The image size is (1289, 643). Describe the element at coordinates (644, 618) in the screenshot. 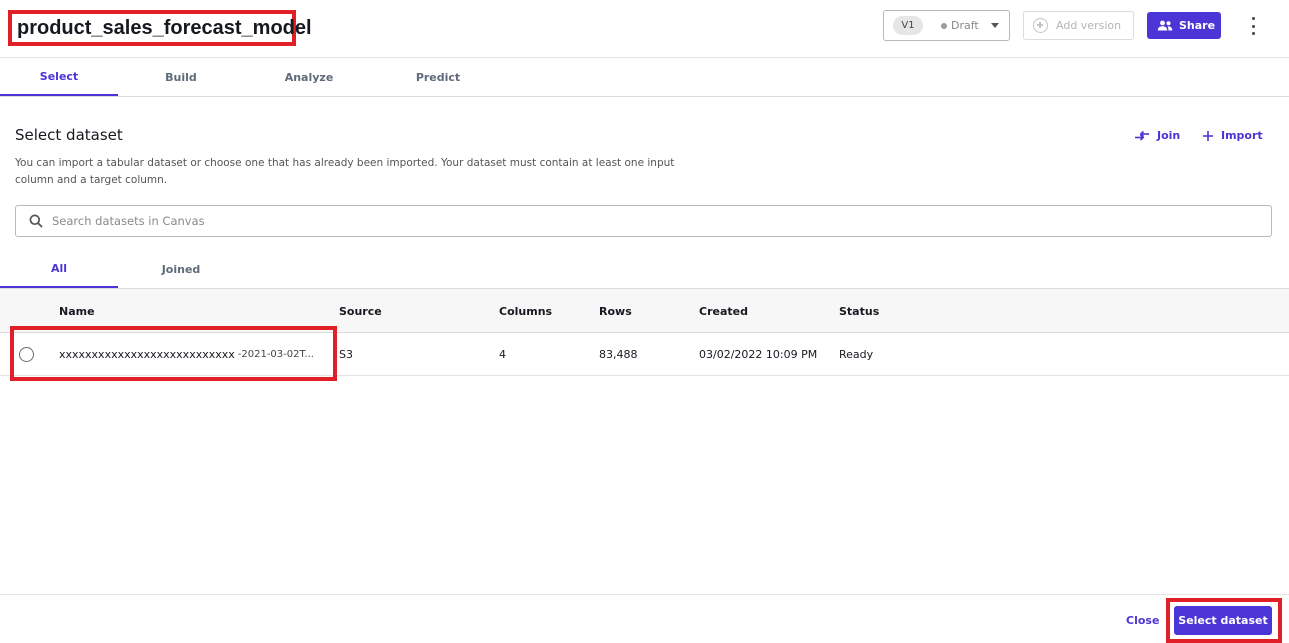

I see `footer-bar` at that location.